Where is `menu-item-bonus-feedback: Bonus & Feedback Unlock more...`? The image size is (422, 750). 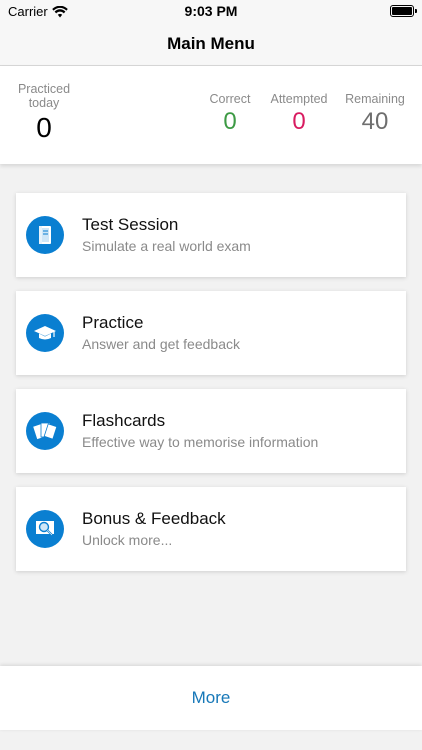
menu-item-bonus-feedback: Bonus & Feedback Unlock more... is located at coordinates (211, 529).